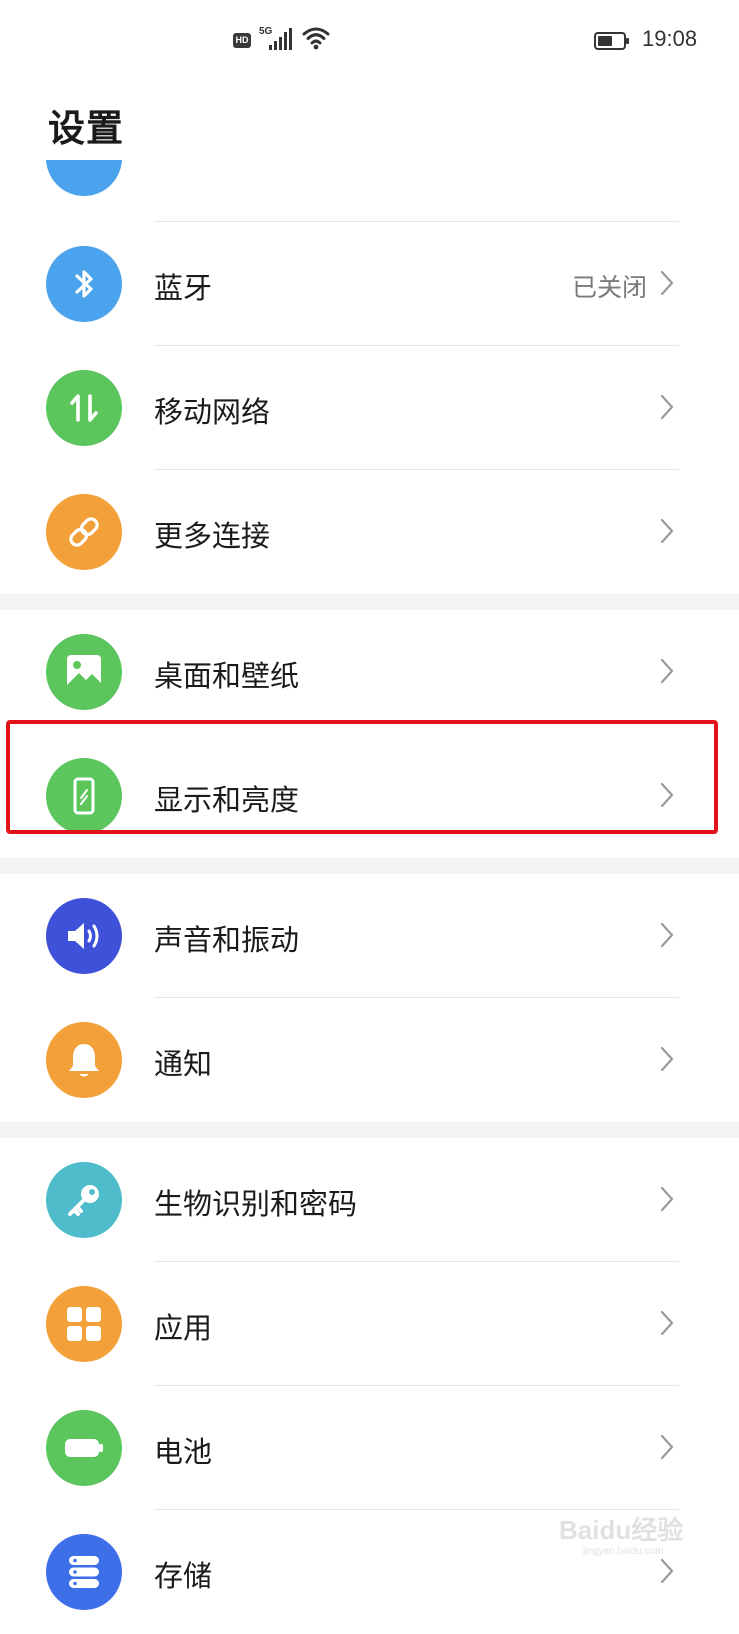 The image size is (739, 1634). Describe the element at coordinates (183, 1328) in the screenshot. I see `settings-item-label: 应用` at that location.